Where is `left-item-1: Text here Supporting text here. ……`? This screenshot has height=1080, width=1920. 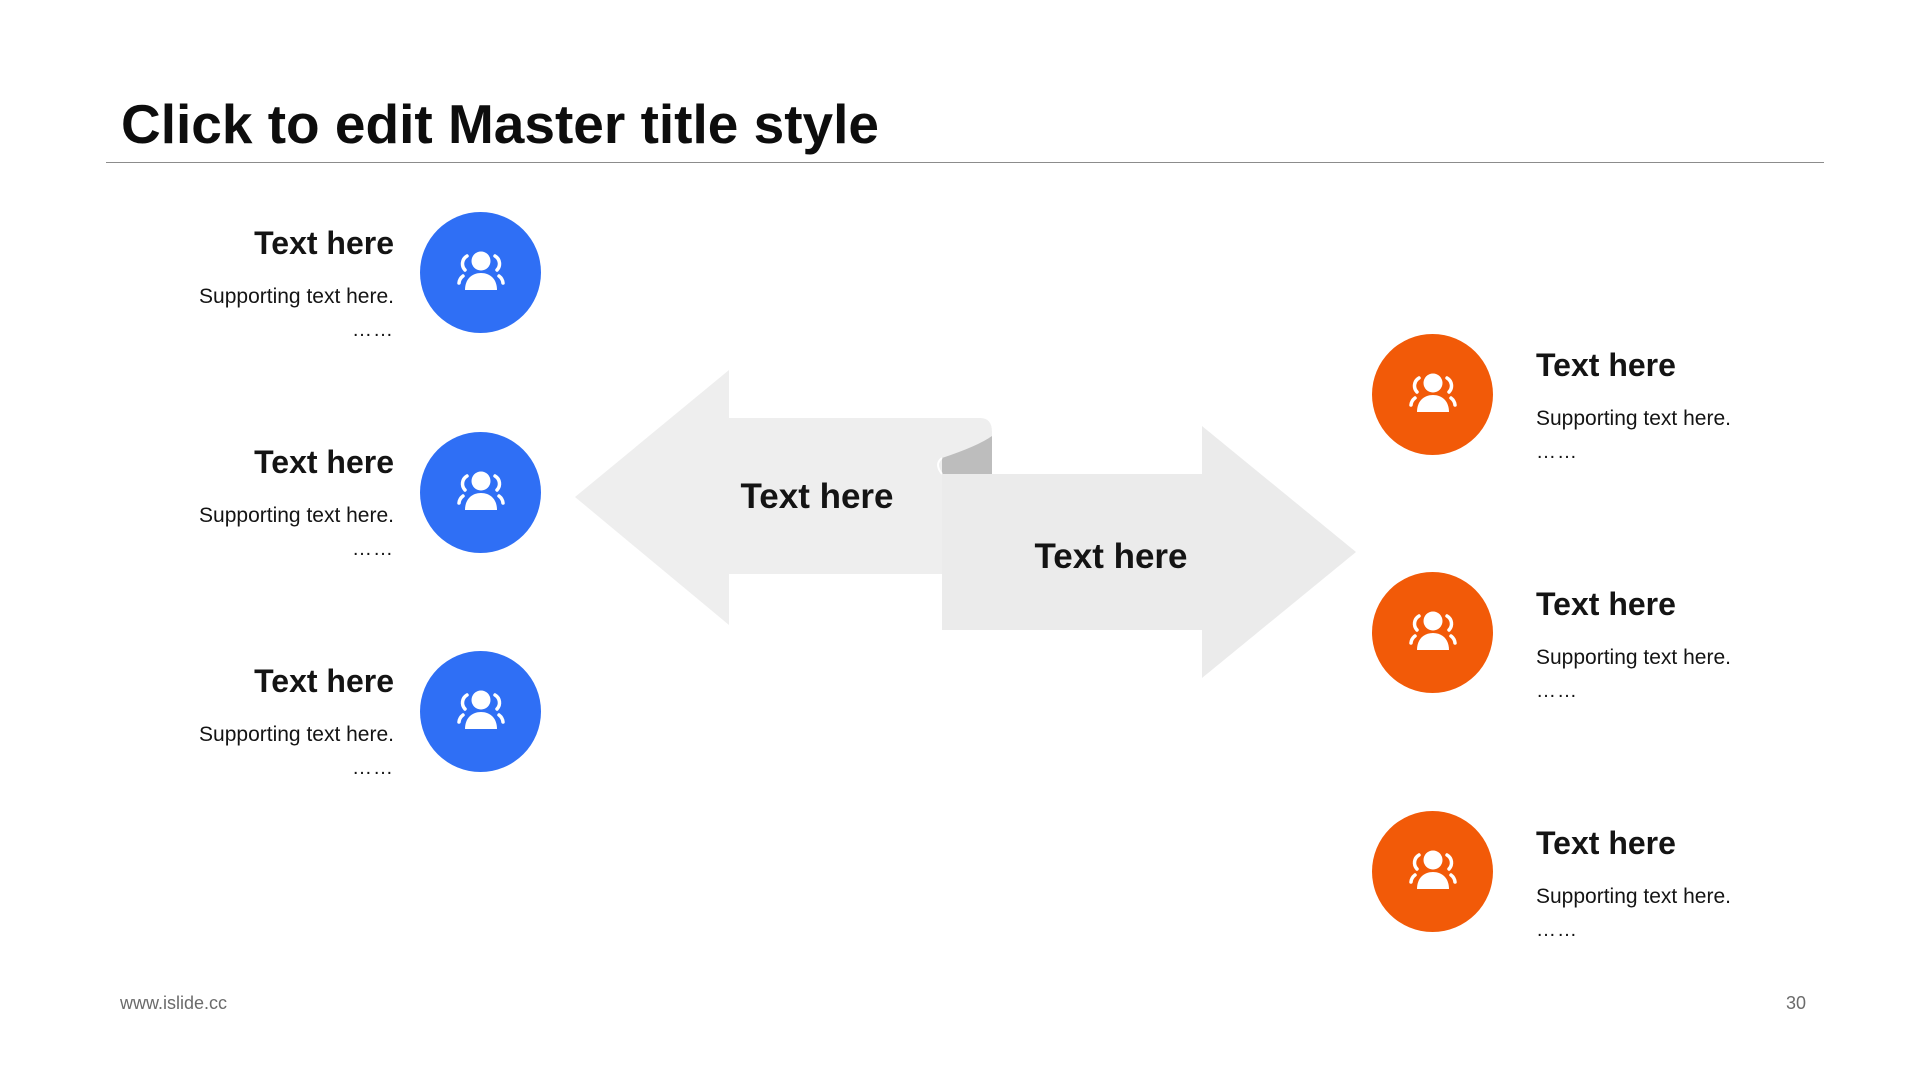
left-item-1: Text here Supporting text here. …… is located at coordinates (296, 283).